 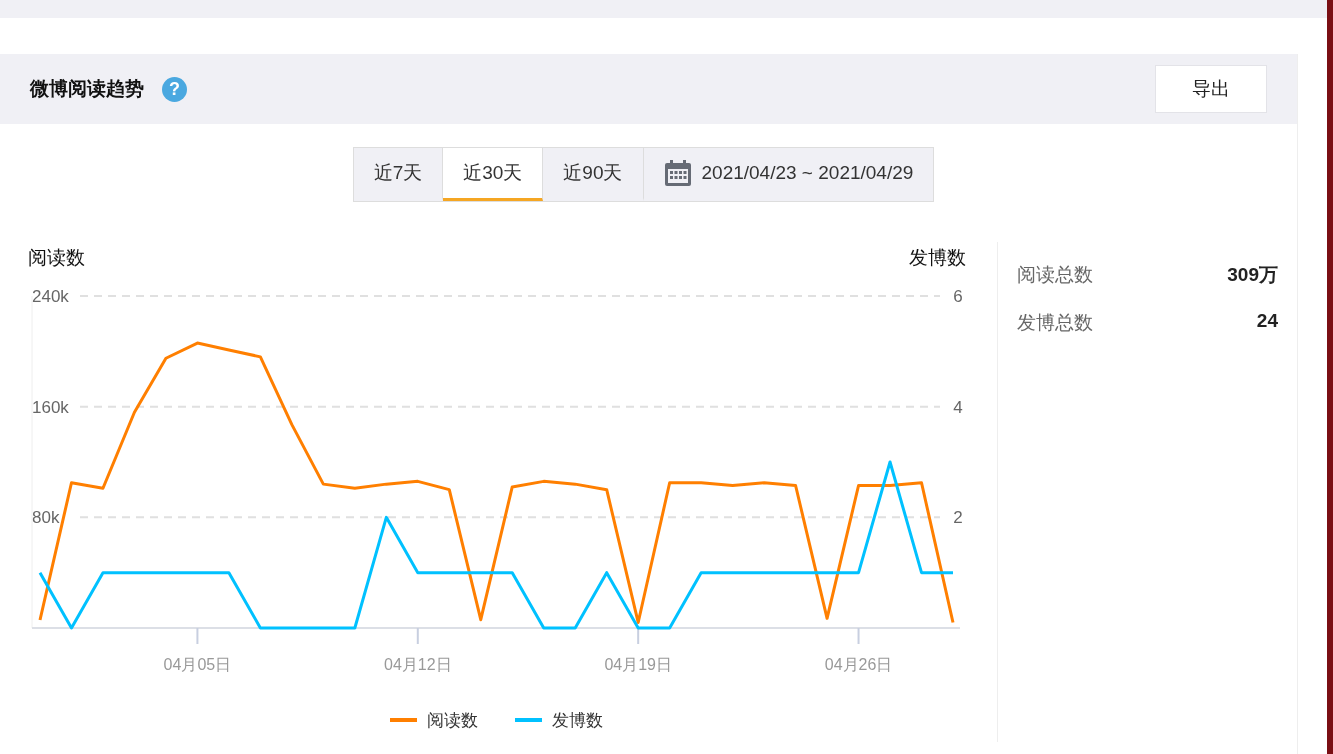 What do you see at coordinates (50, 296) in the screenshot?
I see `y-axis-label: 240k` at bounding box center [50, 296].